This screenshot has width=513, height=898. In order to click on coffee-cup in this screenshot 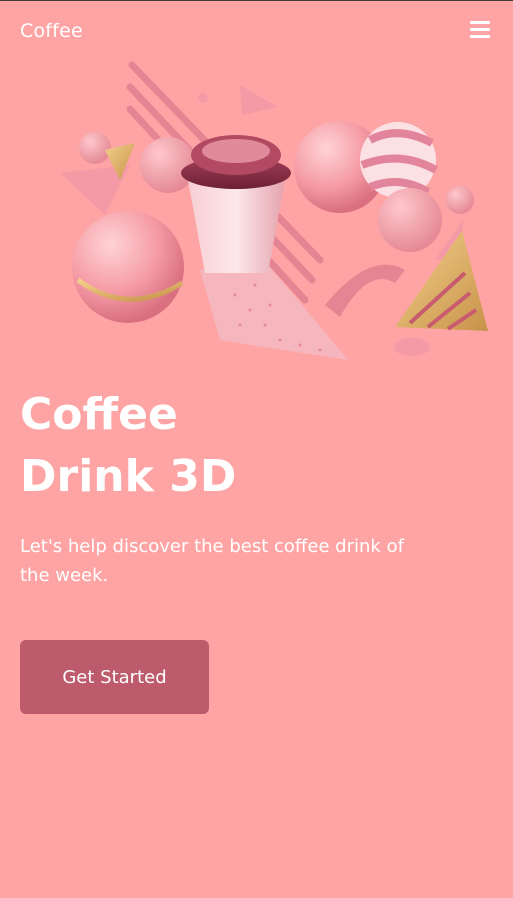, I will do `click(236, 204)`.